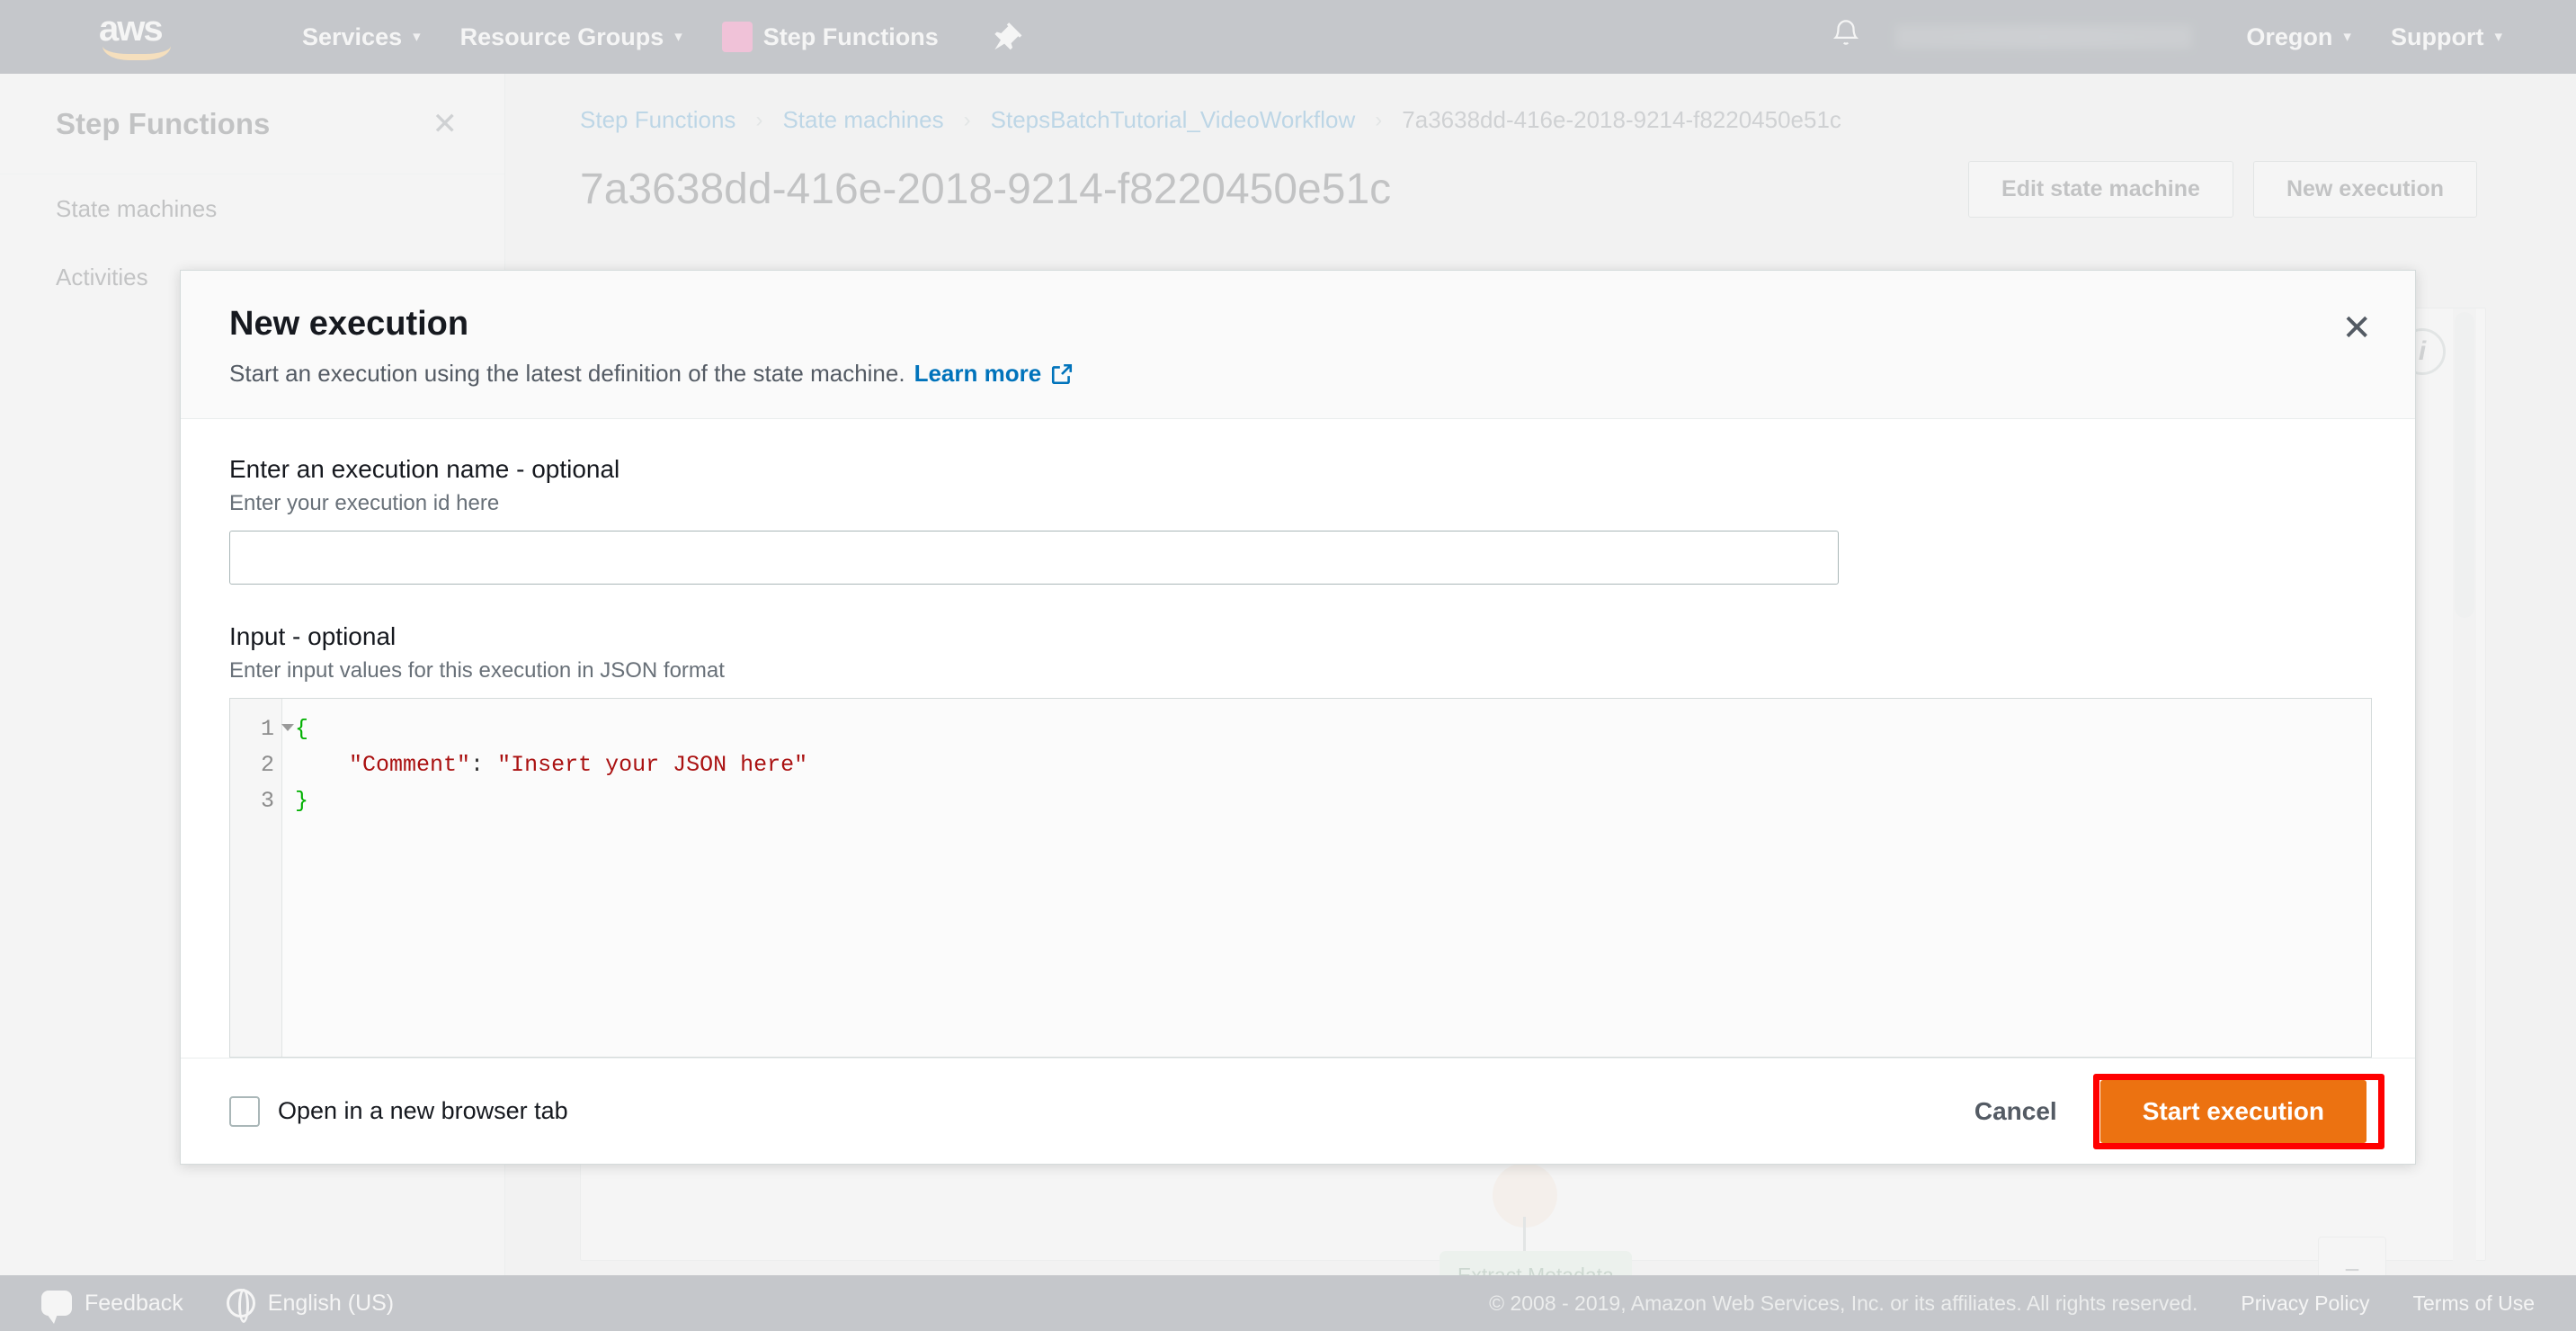 The width and height of the screenshot is (2576, 1331). I want to click on execution-input-label: Input - optional, so click(313, 636).